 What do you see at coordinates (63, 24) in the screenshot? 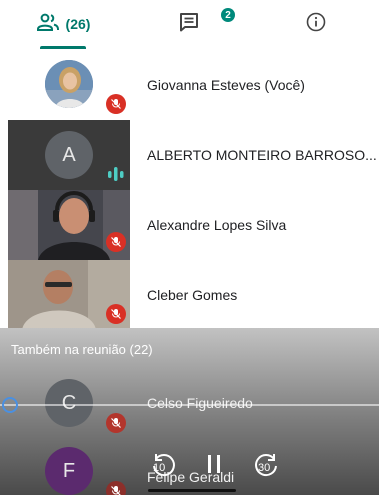
I see `tab-people: (26)` at bounding box center [63, 24].